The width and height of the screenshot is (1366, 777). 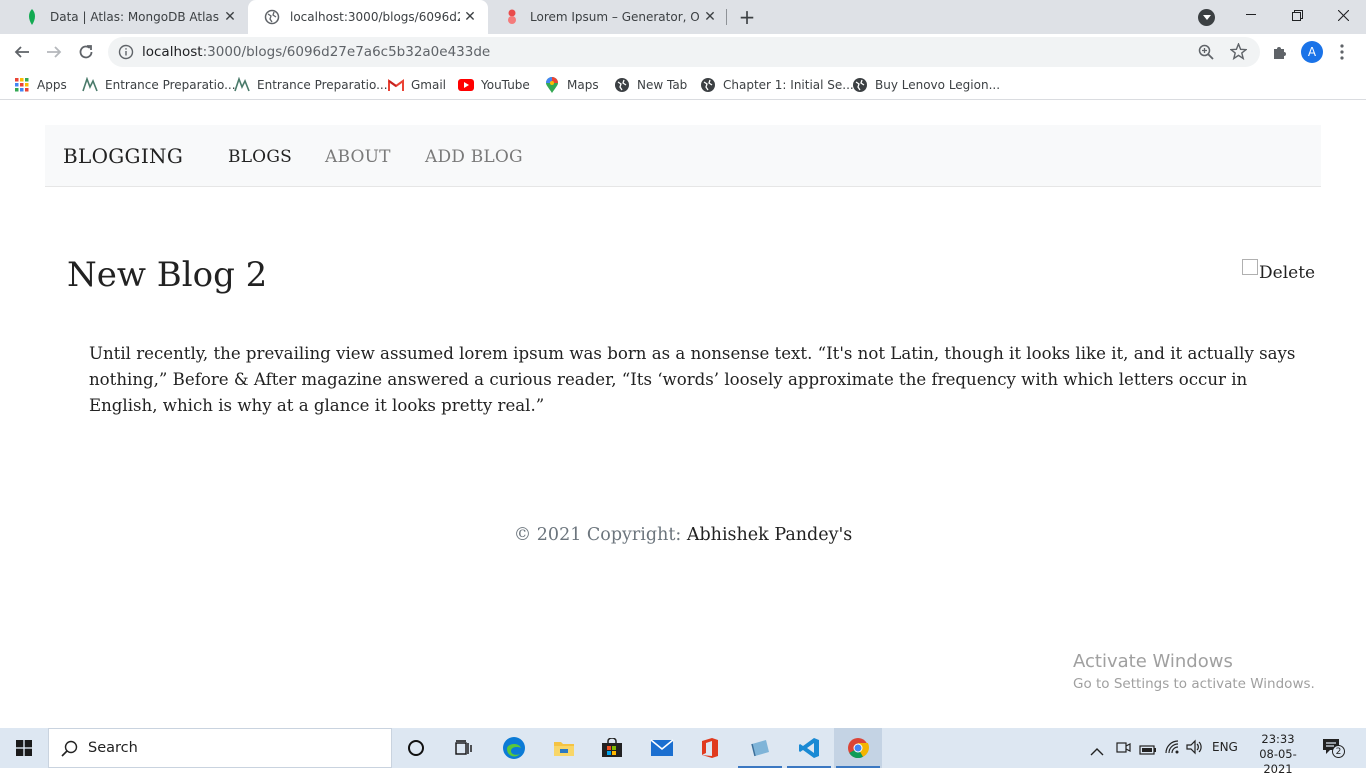 I want to click on cortana-icon, so click(x=416, y=748).